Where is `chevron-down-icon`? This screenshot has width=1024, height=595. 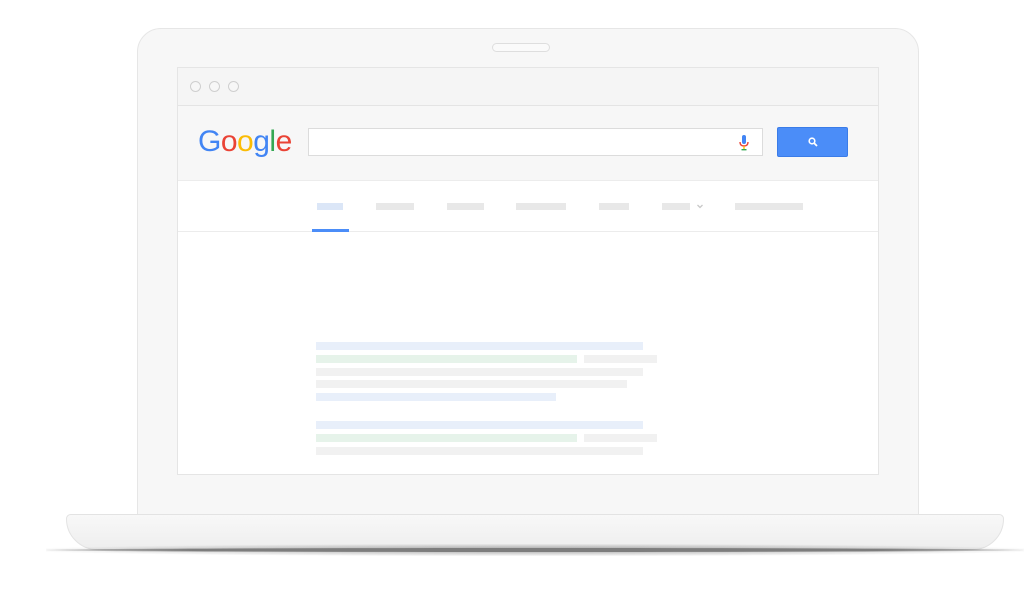
chevron-down-icon is located at coordinates (700, 206).